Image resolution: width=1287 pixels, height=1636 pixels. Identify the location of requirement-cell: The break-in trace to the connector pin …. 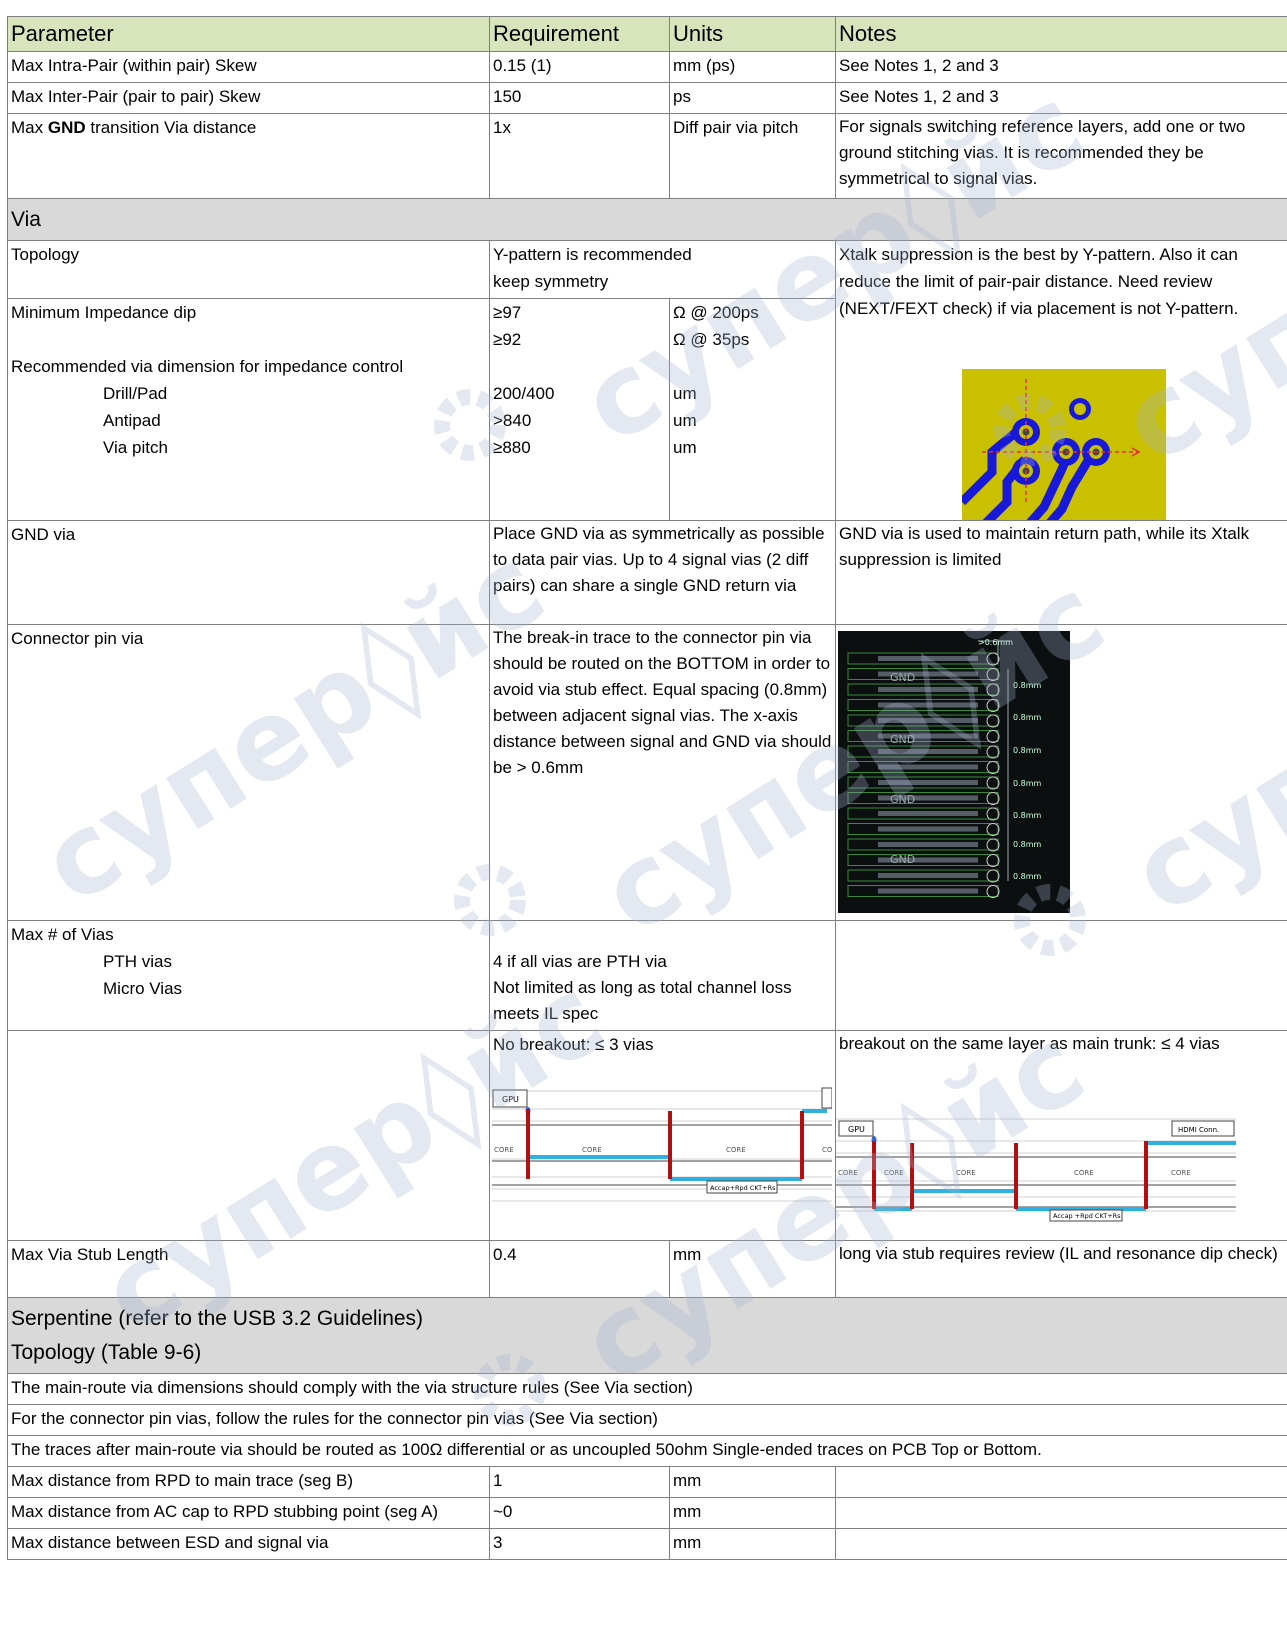
(662, 772).